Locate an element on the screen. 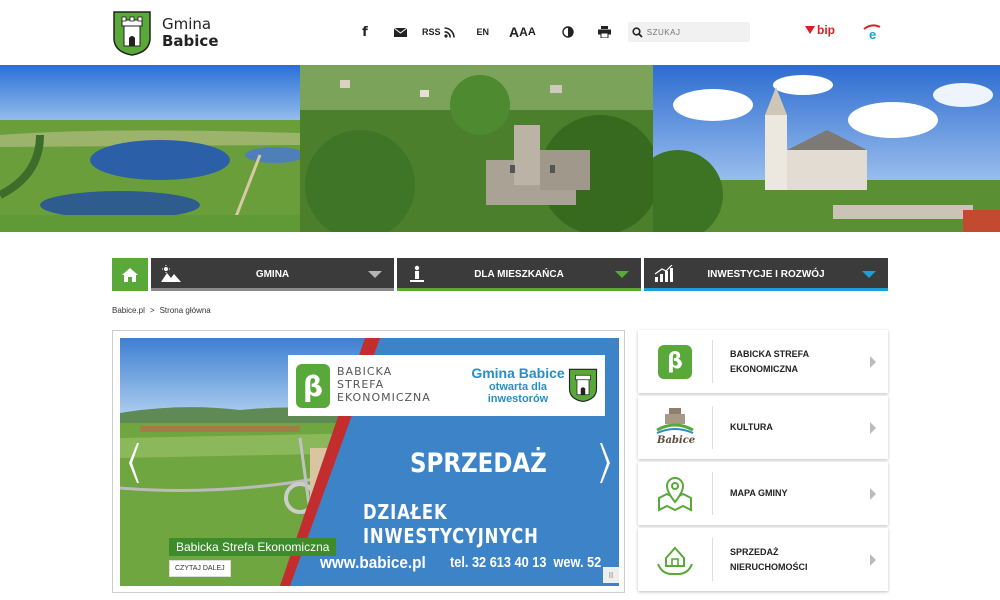 This screenshot has height=600, width=1000. language-switch-en: EN is located at coordinates (483, 32).